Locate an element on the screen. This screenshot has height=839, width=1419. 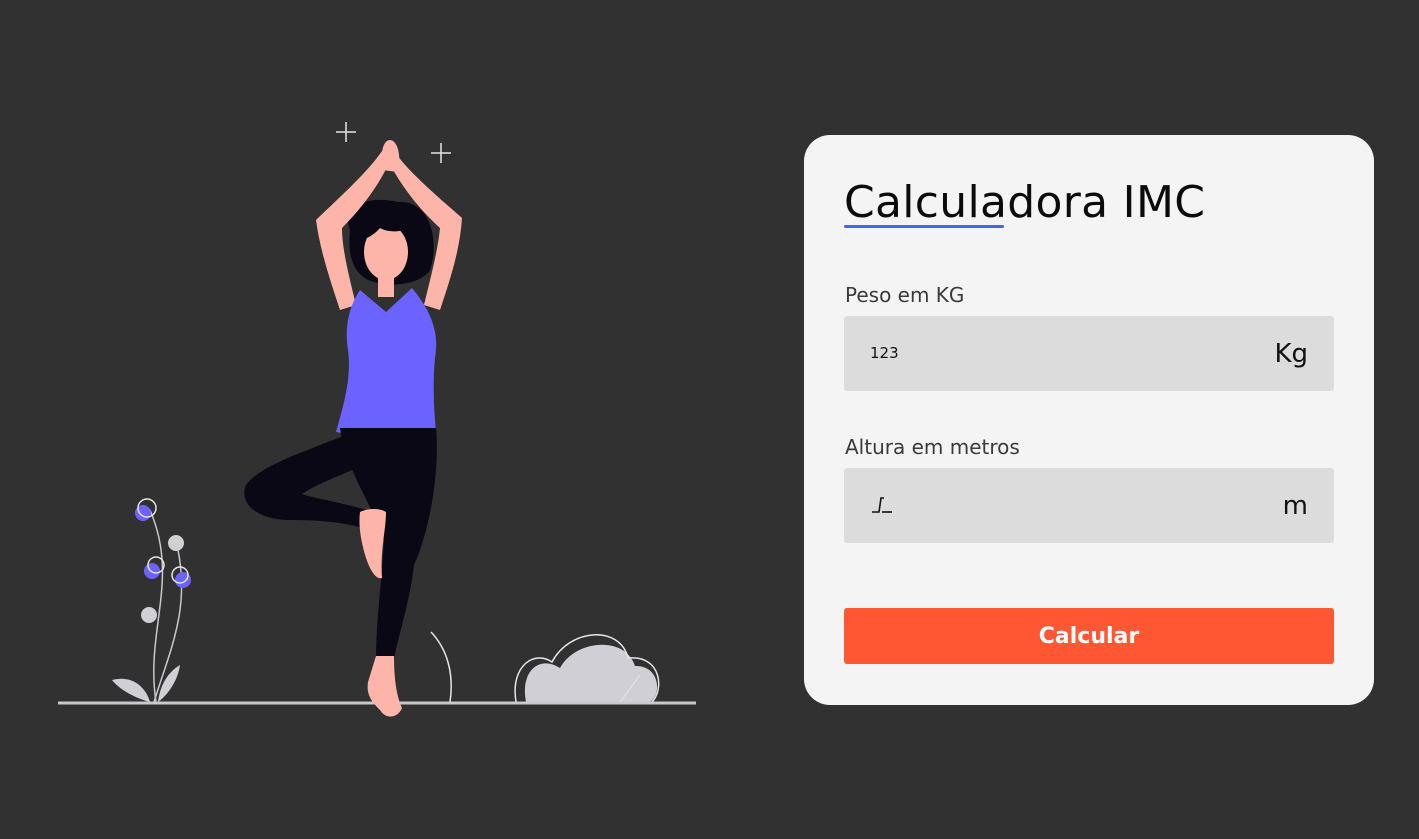
grass-blade is located at coordinates (441, 667).